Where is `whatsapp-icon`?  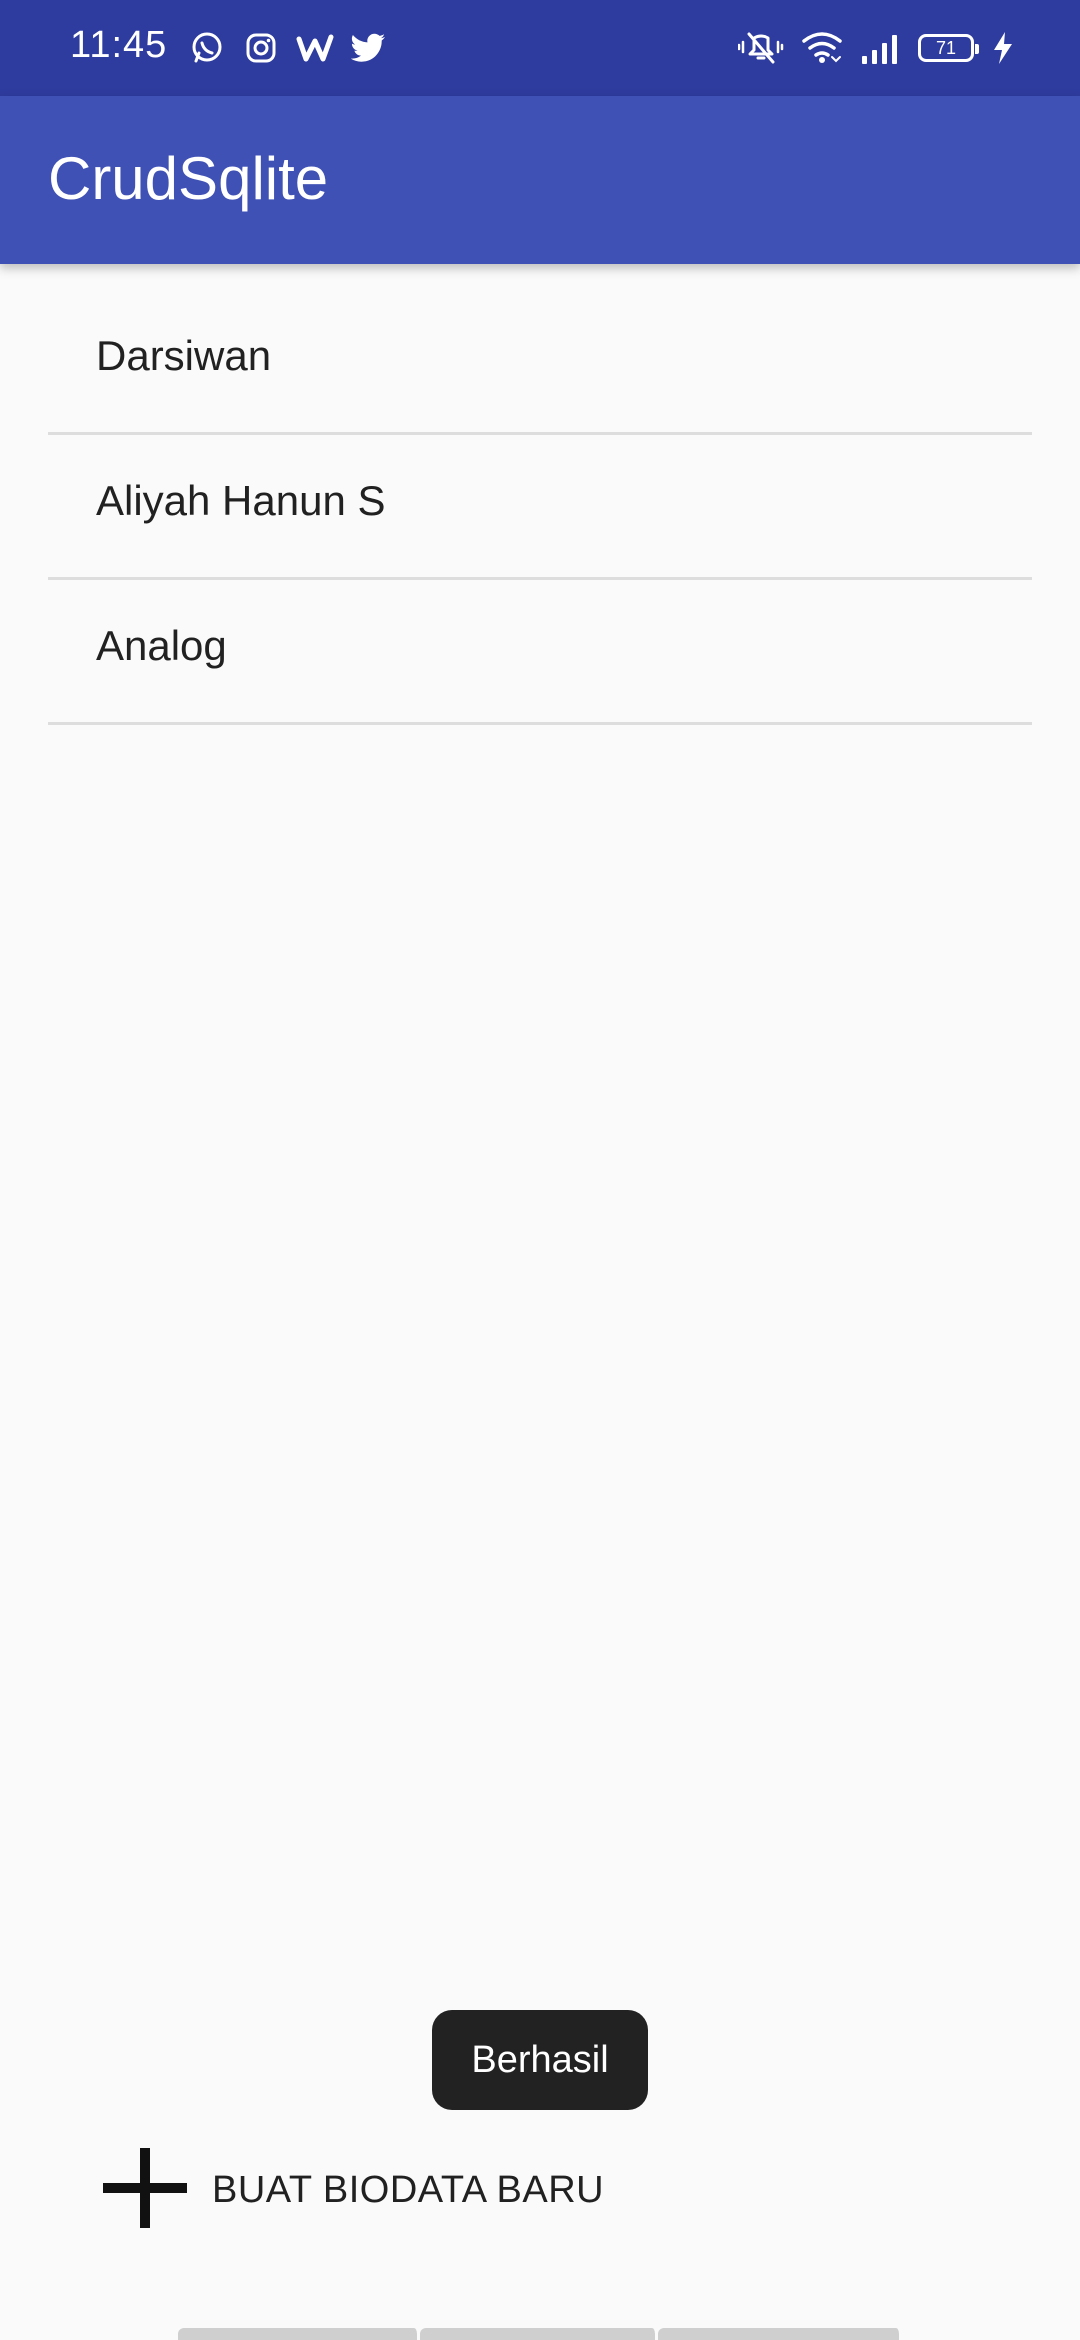
whatsapp-icon is located at coordinates (207, 48).